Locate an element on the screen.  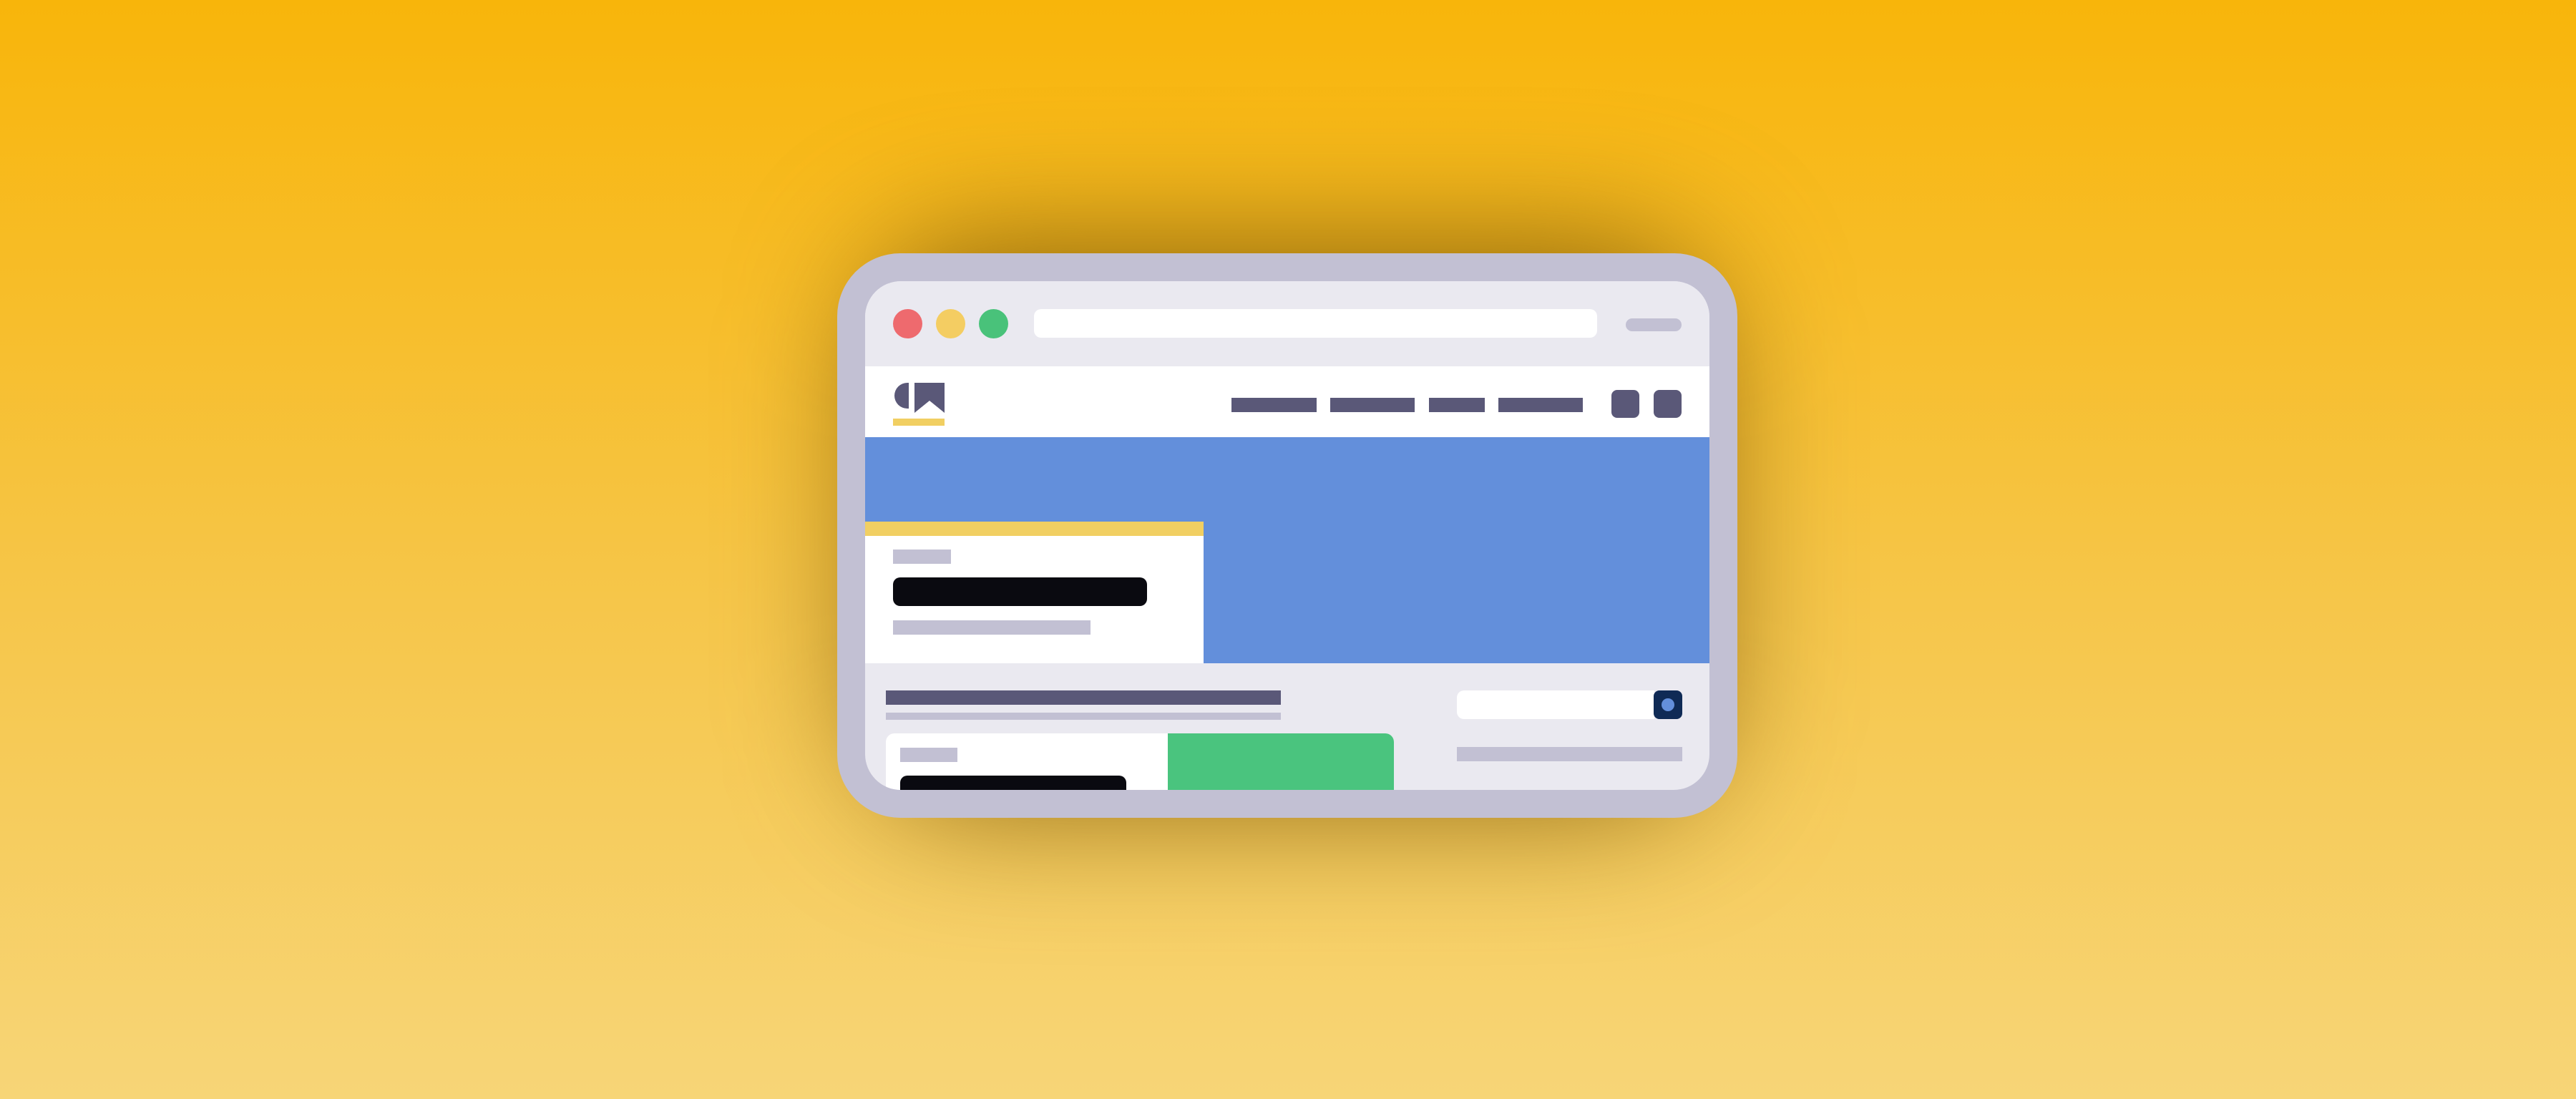
hero-card is located at coordinates (1034, 592).